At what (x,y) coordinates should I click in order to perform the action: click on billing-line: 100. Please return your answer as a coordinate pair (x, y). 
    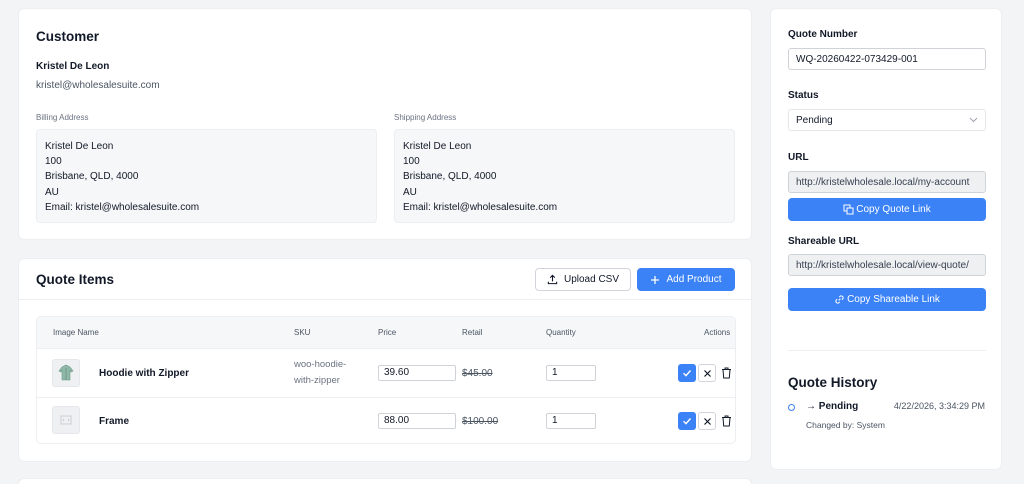
    Looking at the image, I should click on (53, 162).